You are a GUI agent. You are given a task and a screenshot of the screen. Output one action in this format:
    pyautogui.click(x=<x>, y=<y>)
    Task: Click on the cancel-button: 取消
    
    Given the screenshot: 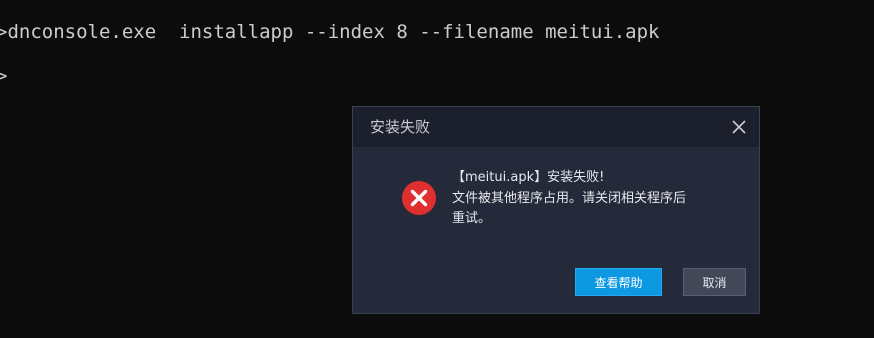 What is the action you would take?
    pyautogui.click(x=714, y=282)
    